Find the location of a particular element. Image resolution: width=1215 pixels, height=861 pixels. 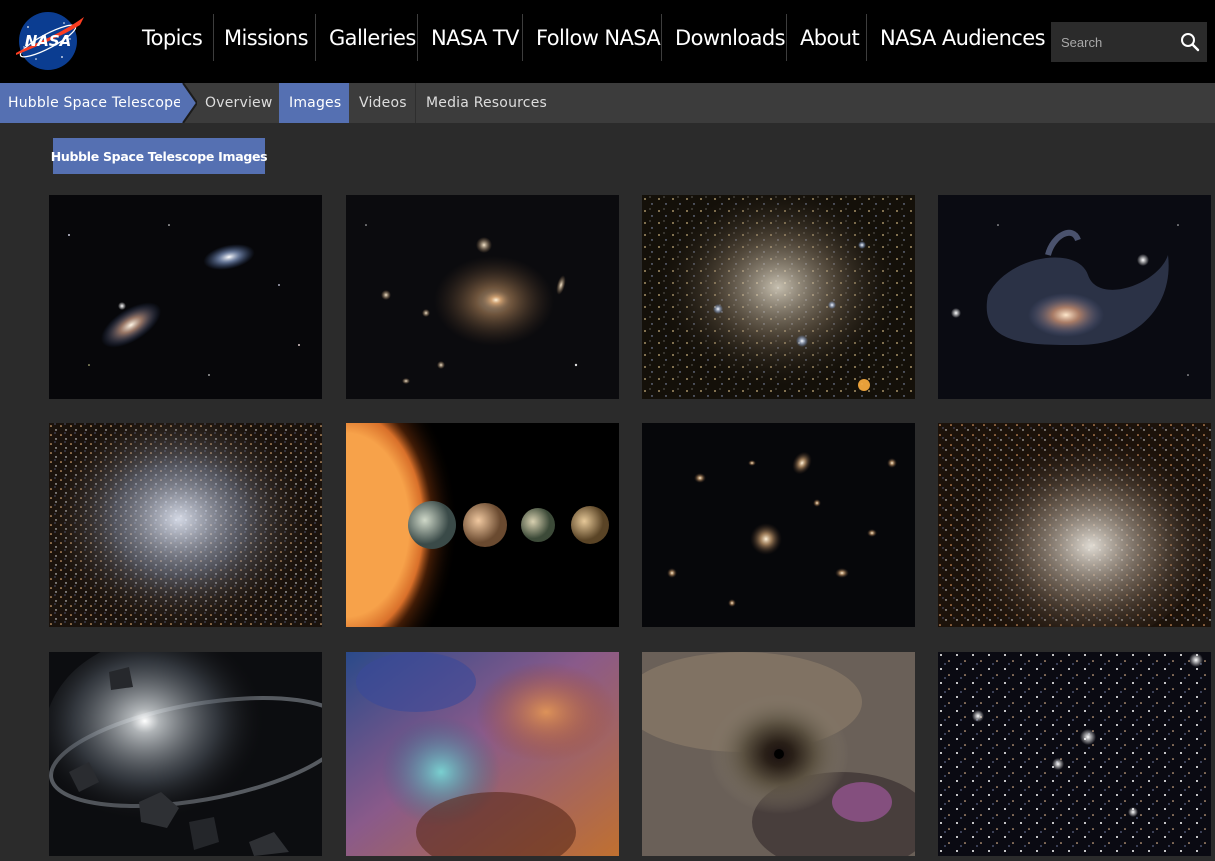

nasa-logo: NASA is located at coordinates (48, 41).